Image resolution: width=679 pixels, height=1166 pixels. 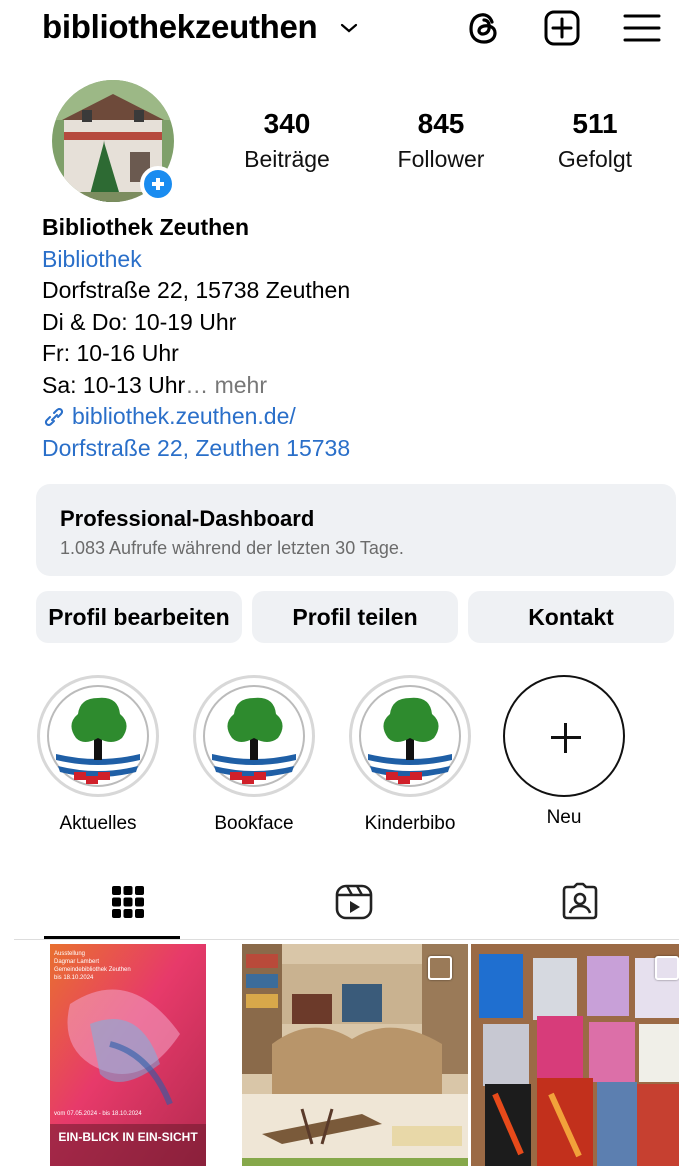 What do you see at coordinates (196, 290) in the screenshot?
I see `bio-line: Dorfstraße 22, 15738 Zeuthen` at bounding box center [196, 290].